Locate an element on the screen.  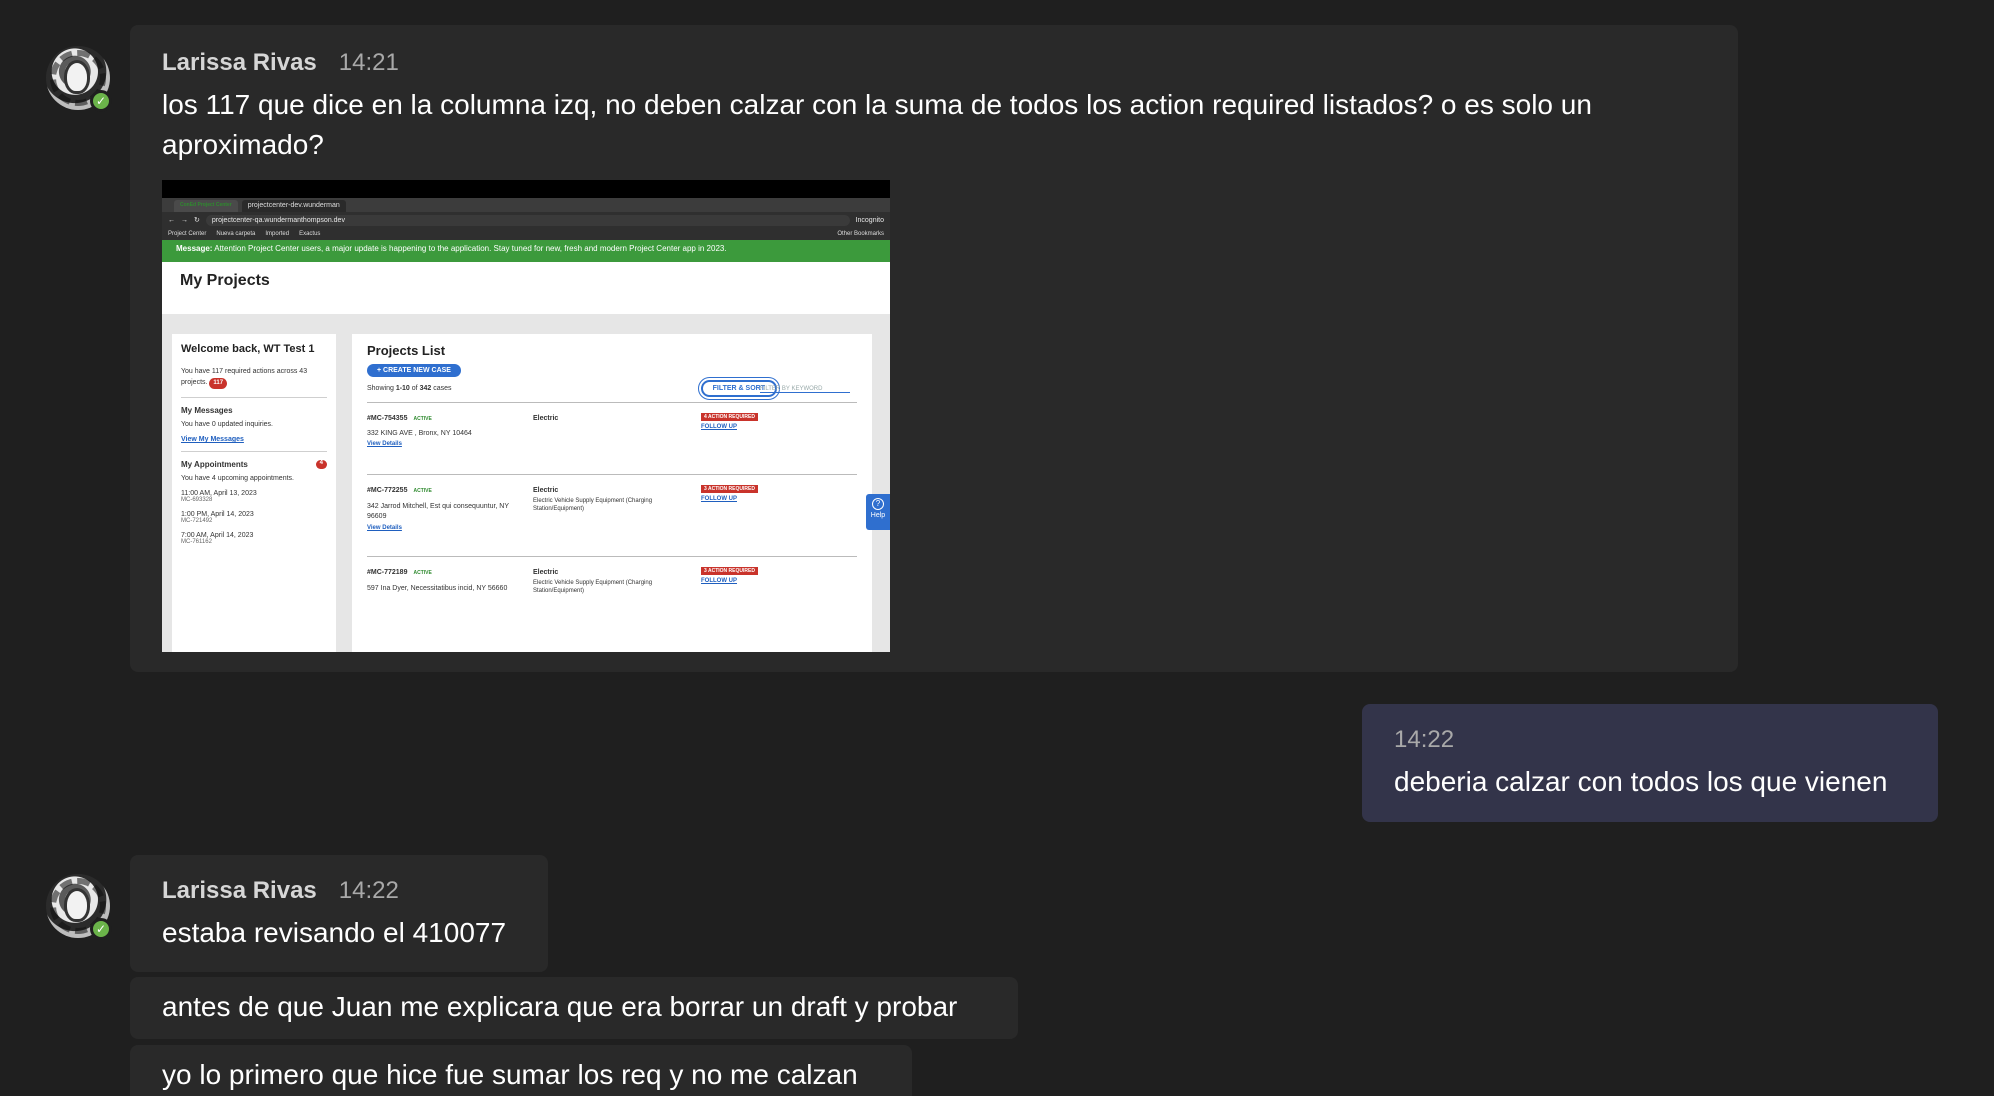
bookmark: Nueva carpeta is located at coordinates (236, 234).